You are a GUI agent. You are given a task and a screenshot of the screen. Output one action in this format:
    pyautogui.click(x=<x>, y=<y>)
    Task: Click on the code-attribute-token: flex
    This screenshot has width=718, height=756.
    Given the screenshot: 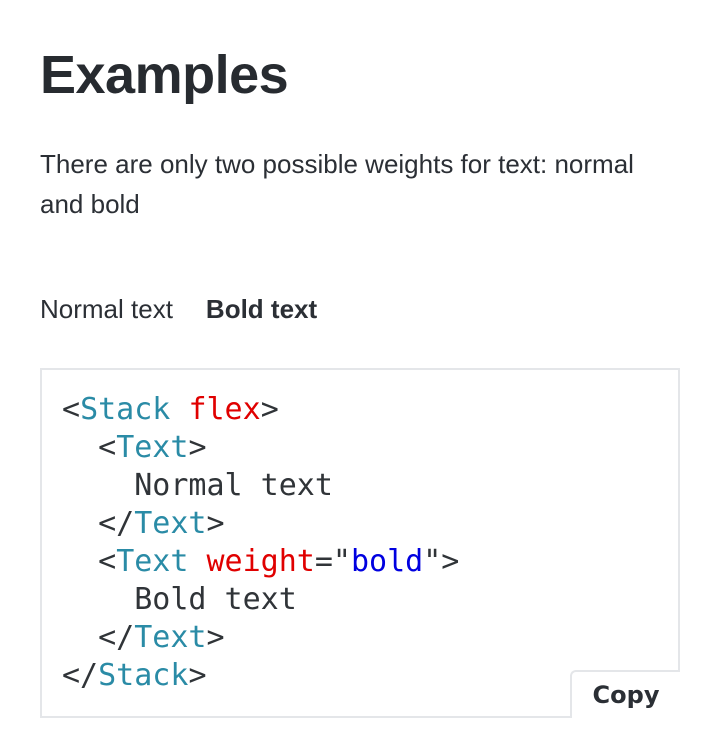 What is the action you would take?
    pyautogui.click(x=224, y=409)
    